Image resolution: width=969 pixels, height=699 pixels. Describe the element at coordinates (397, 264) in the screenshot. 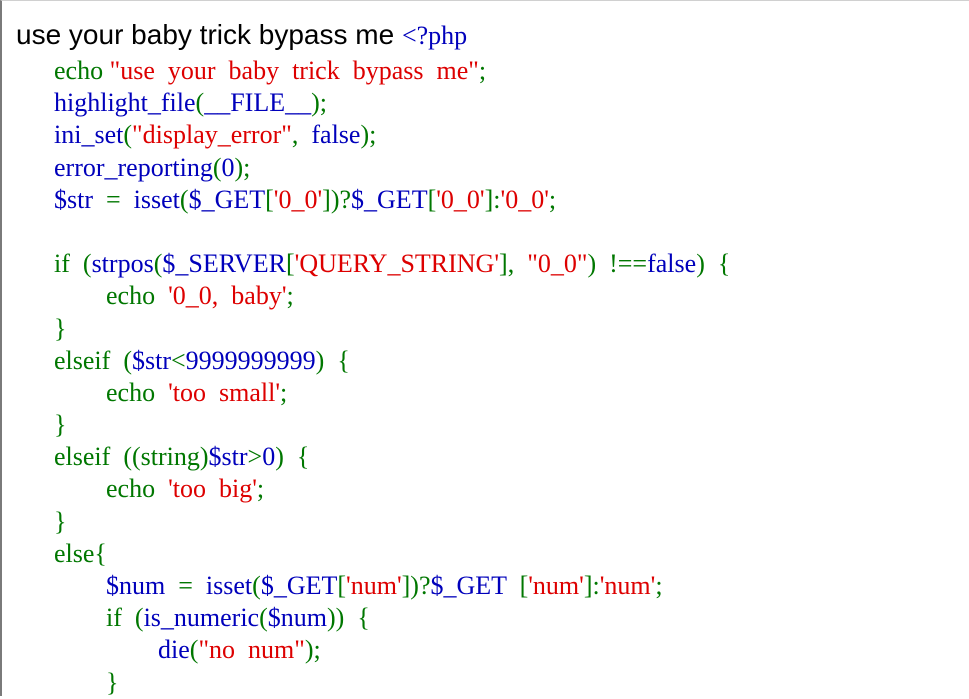

I see `code-token: 'QUERY_STRING'` at that location.